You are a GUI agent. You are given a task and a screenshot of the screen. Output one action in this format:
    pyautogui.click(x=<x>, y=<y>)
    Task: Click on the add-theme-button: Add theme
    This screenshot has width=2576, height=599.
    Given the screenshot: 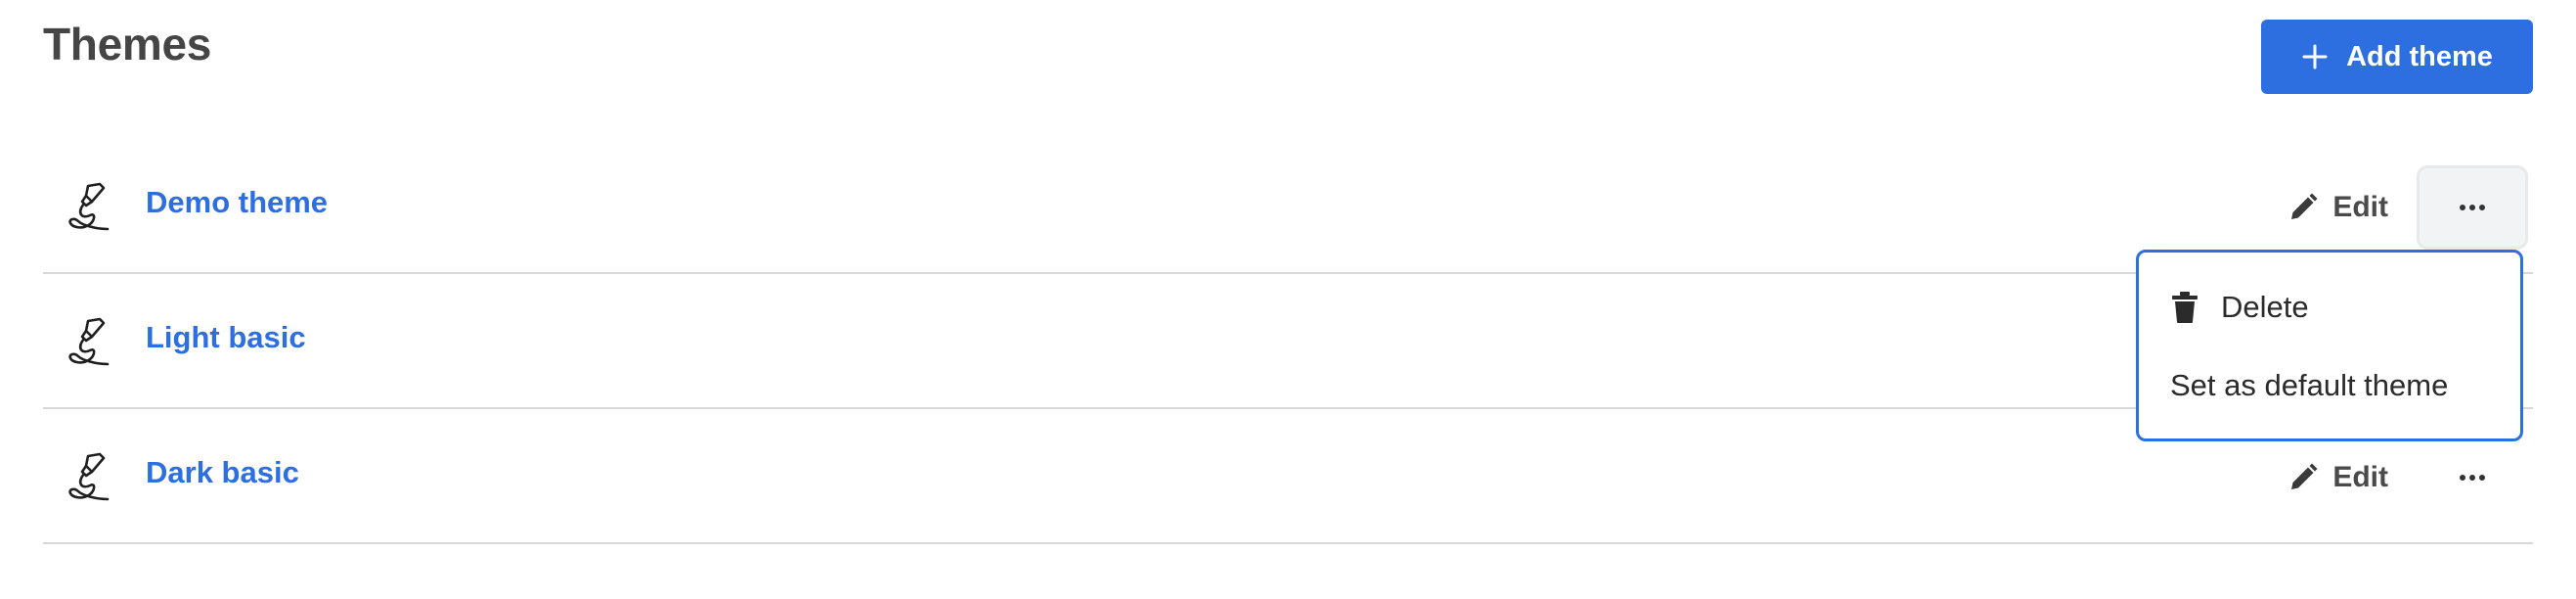 What is the action you would take?
    pyautogui.click(x=2397, y=57)
    